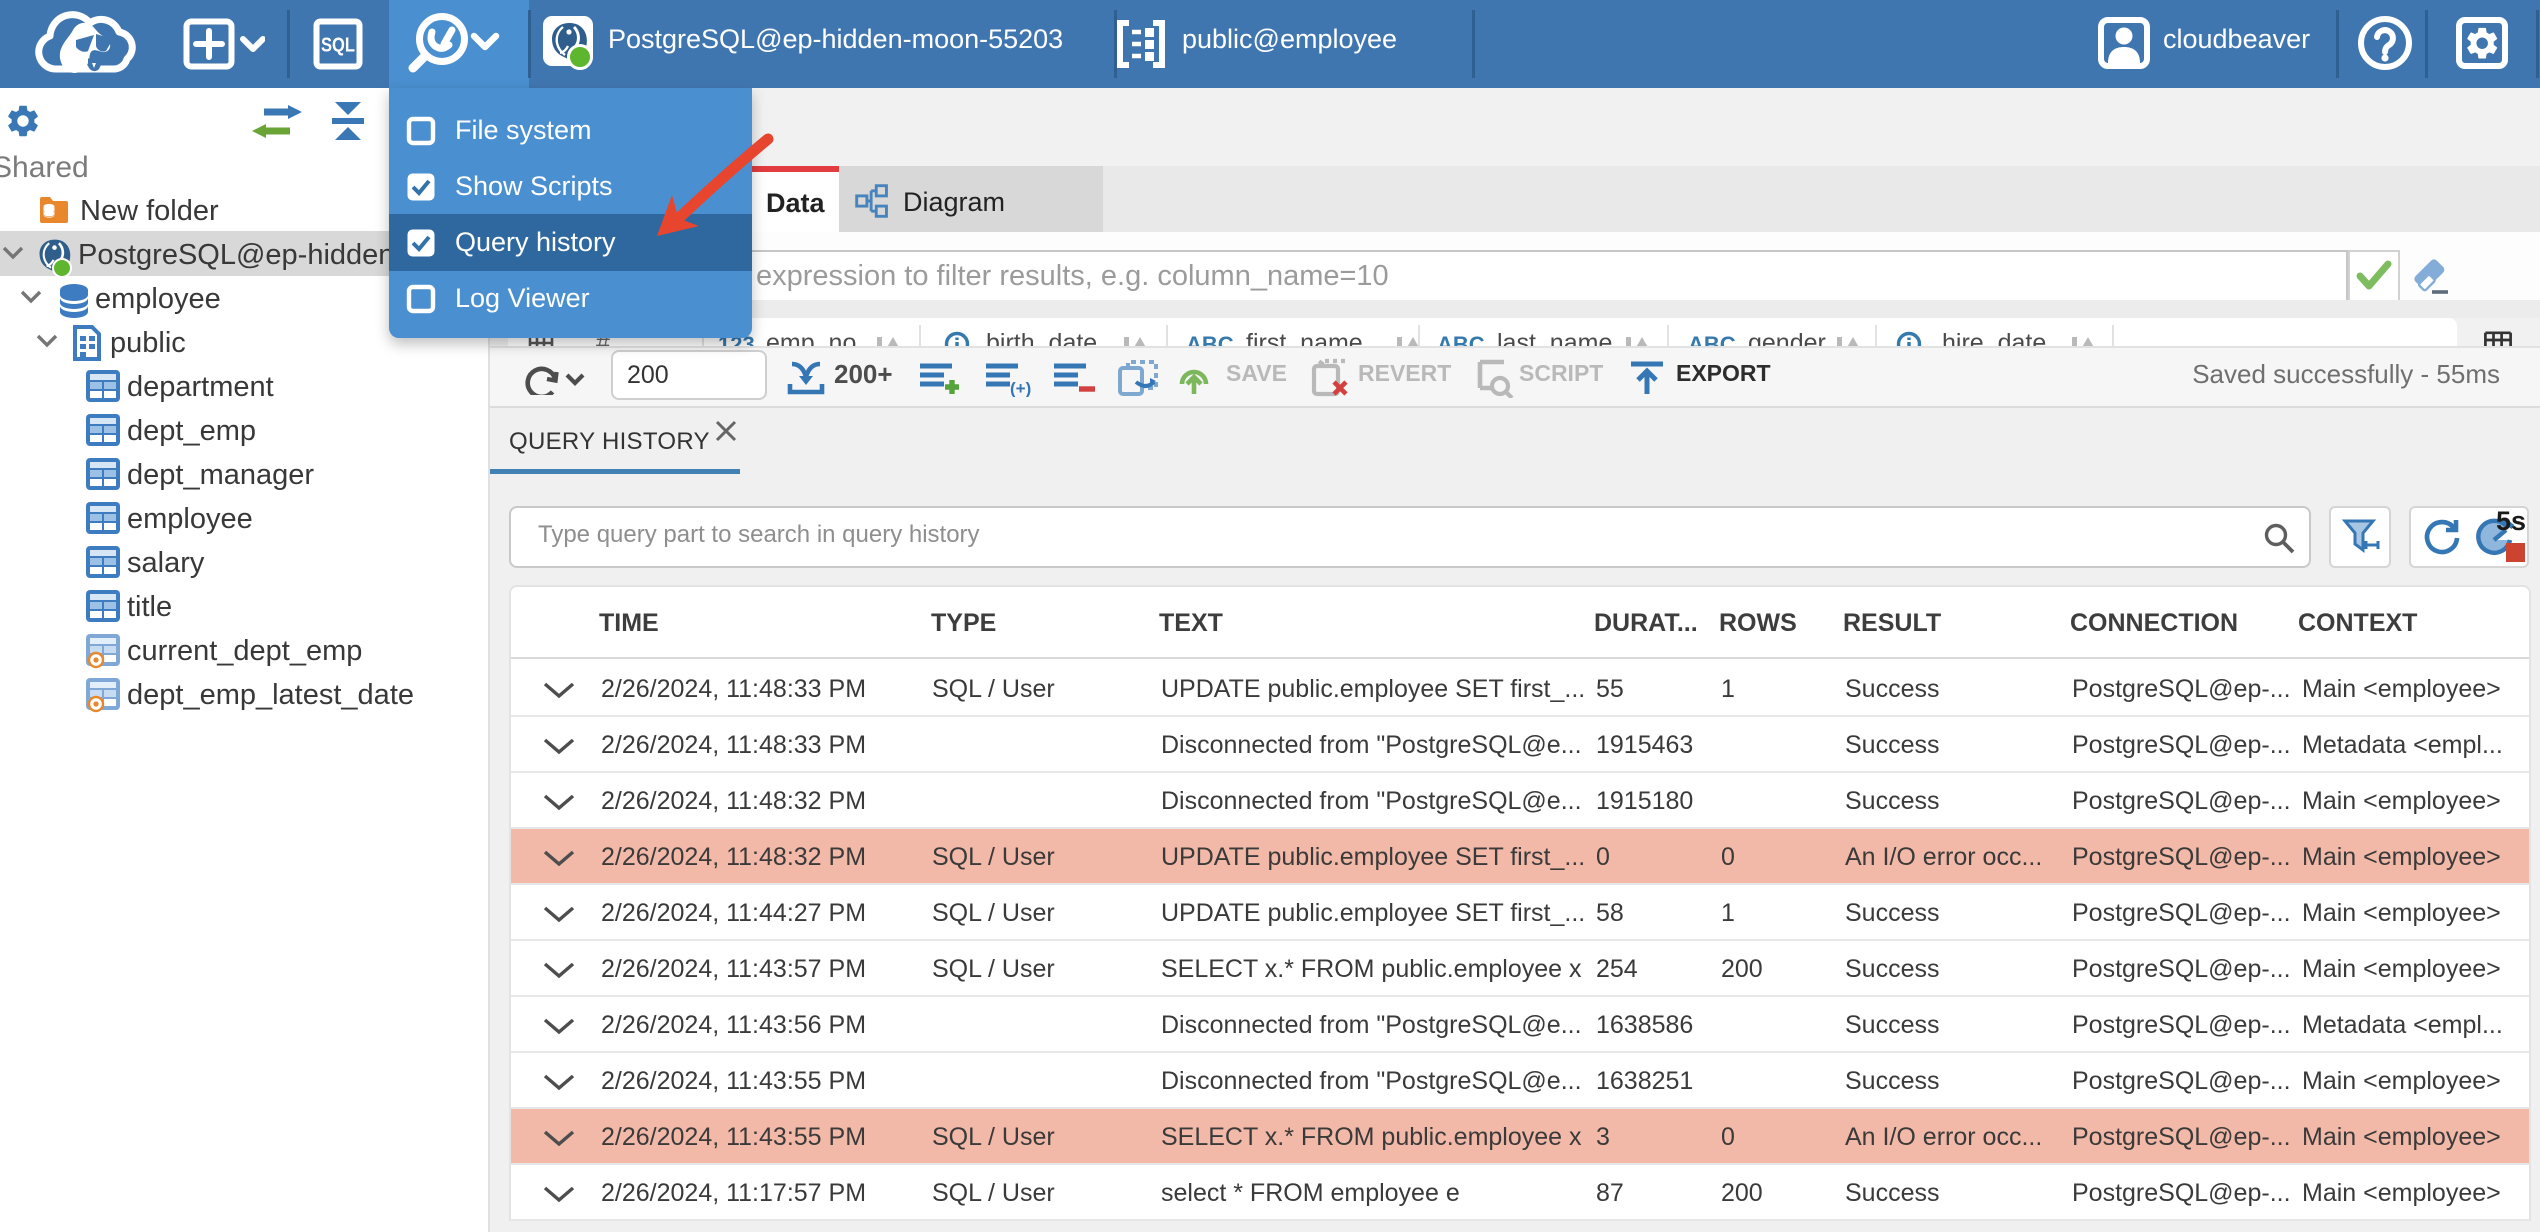  Describe the element at coordinates (338, 46) in the screenshot. I see `svg-text: SQL` at that location.